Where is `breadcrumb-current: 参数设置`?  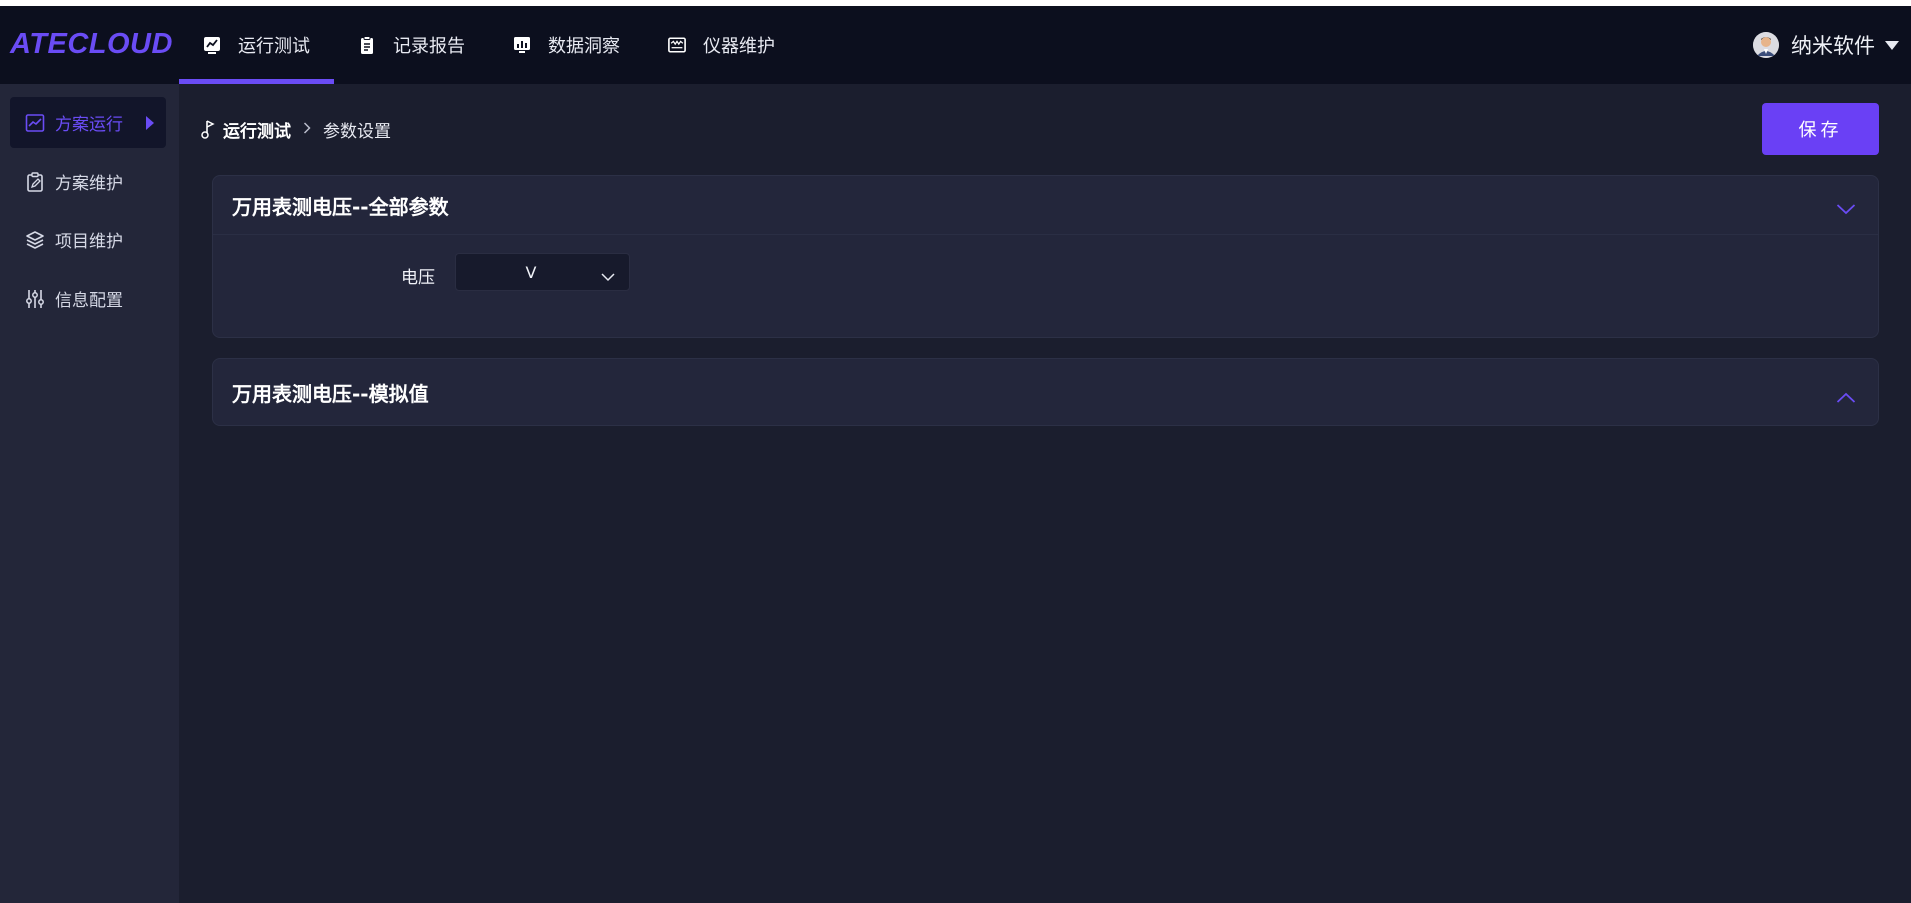
breadcrumb-current: 参数设置 is located at coordinates (357, 131).